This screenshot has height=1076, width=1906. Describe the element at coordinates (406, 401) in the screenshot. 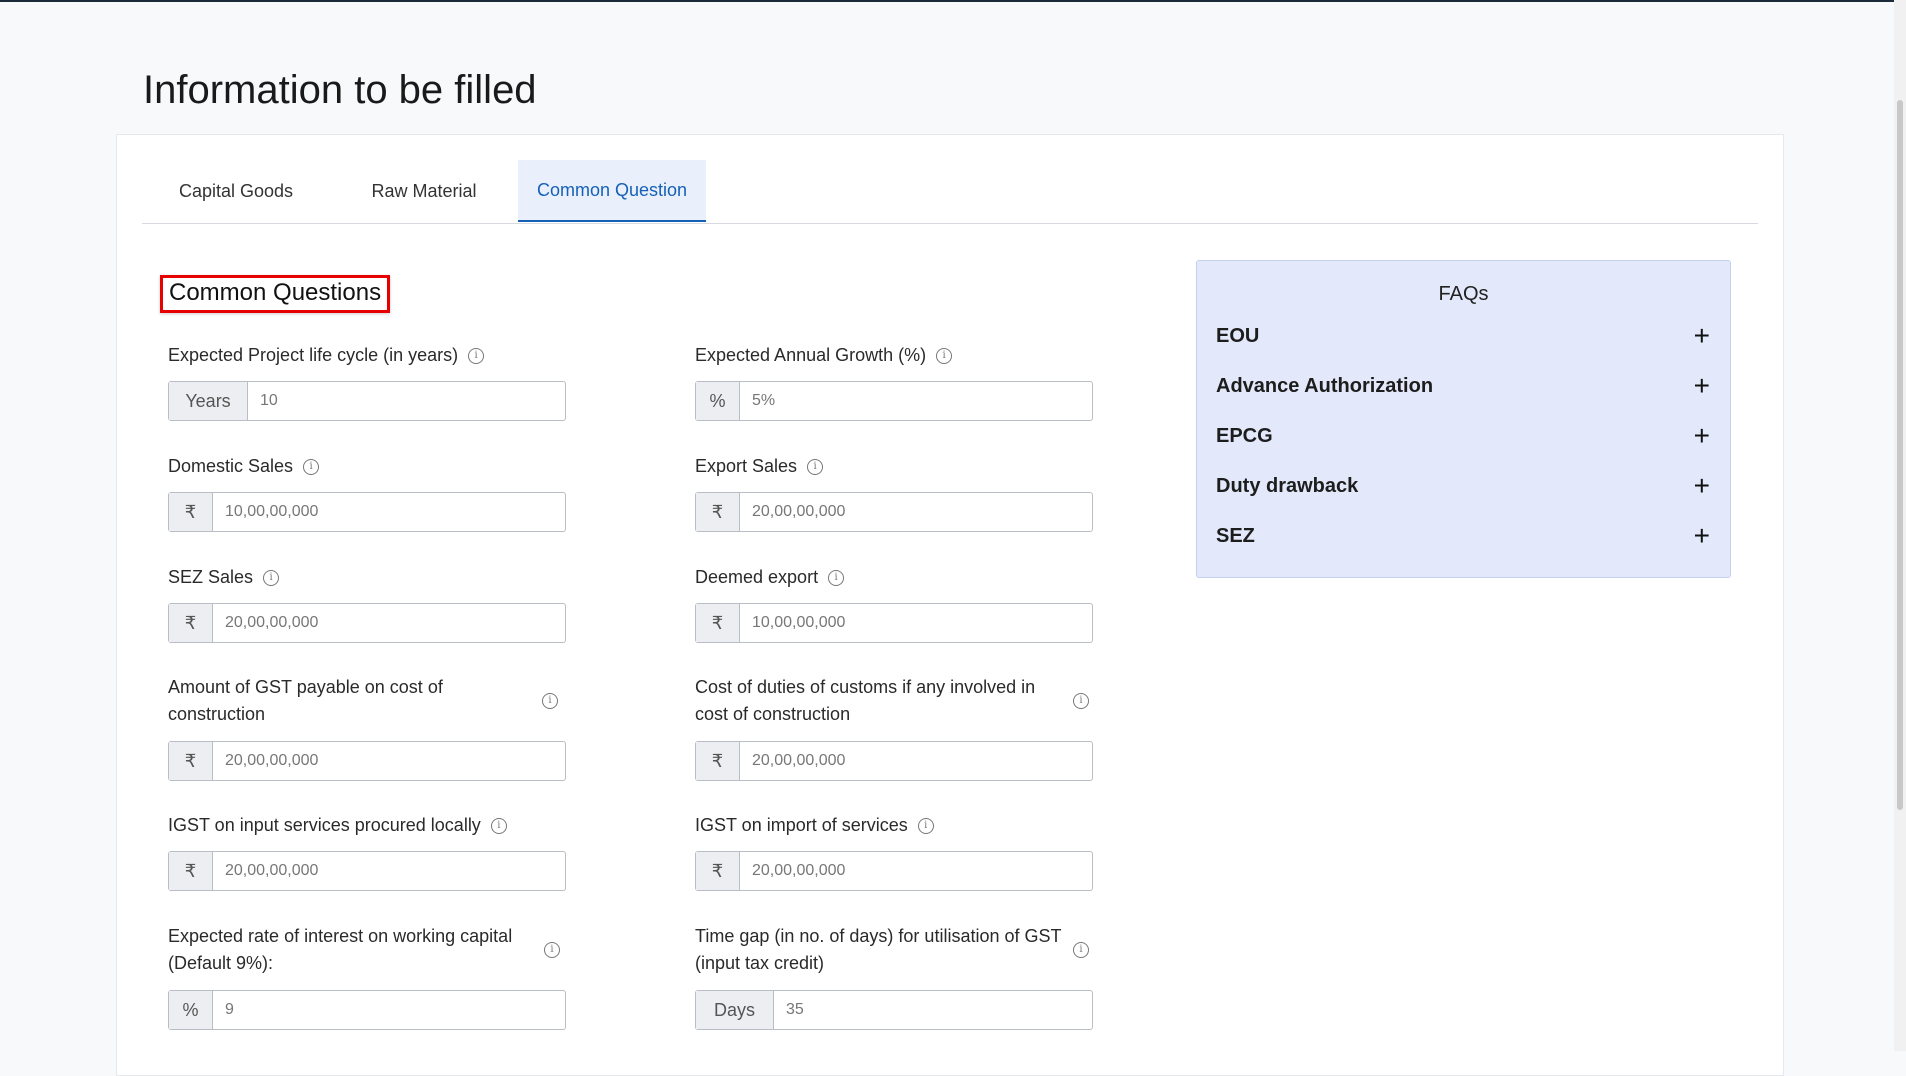

I see `project-life-input` at that location.